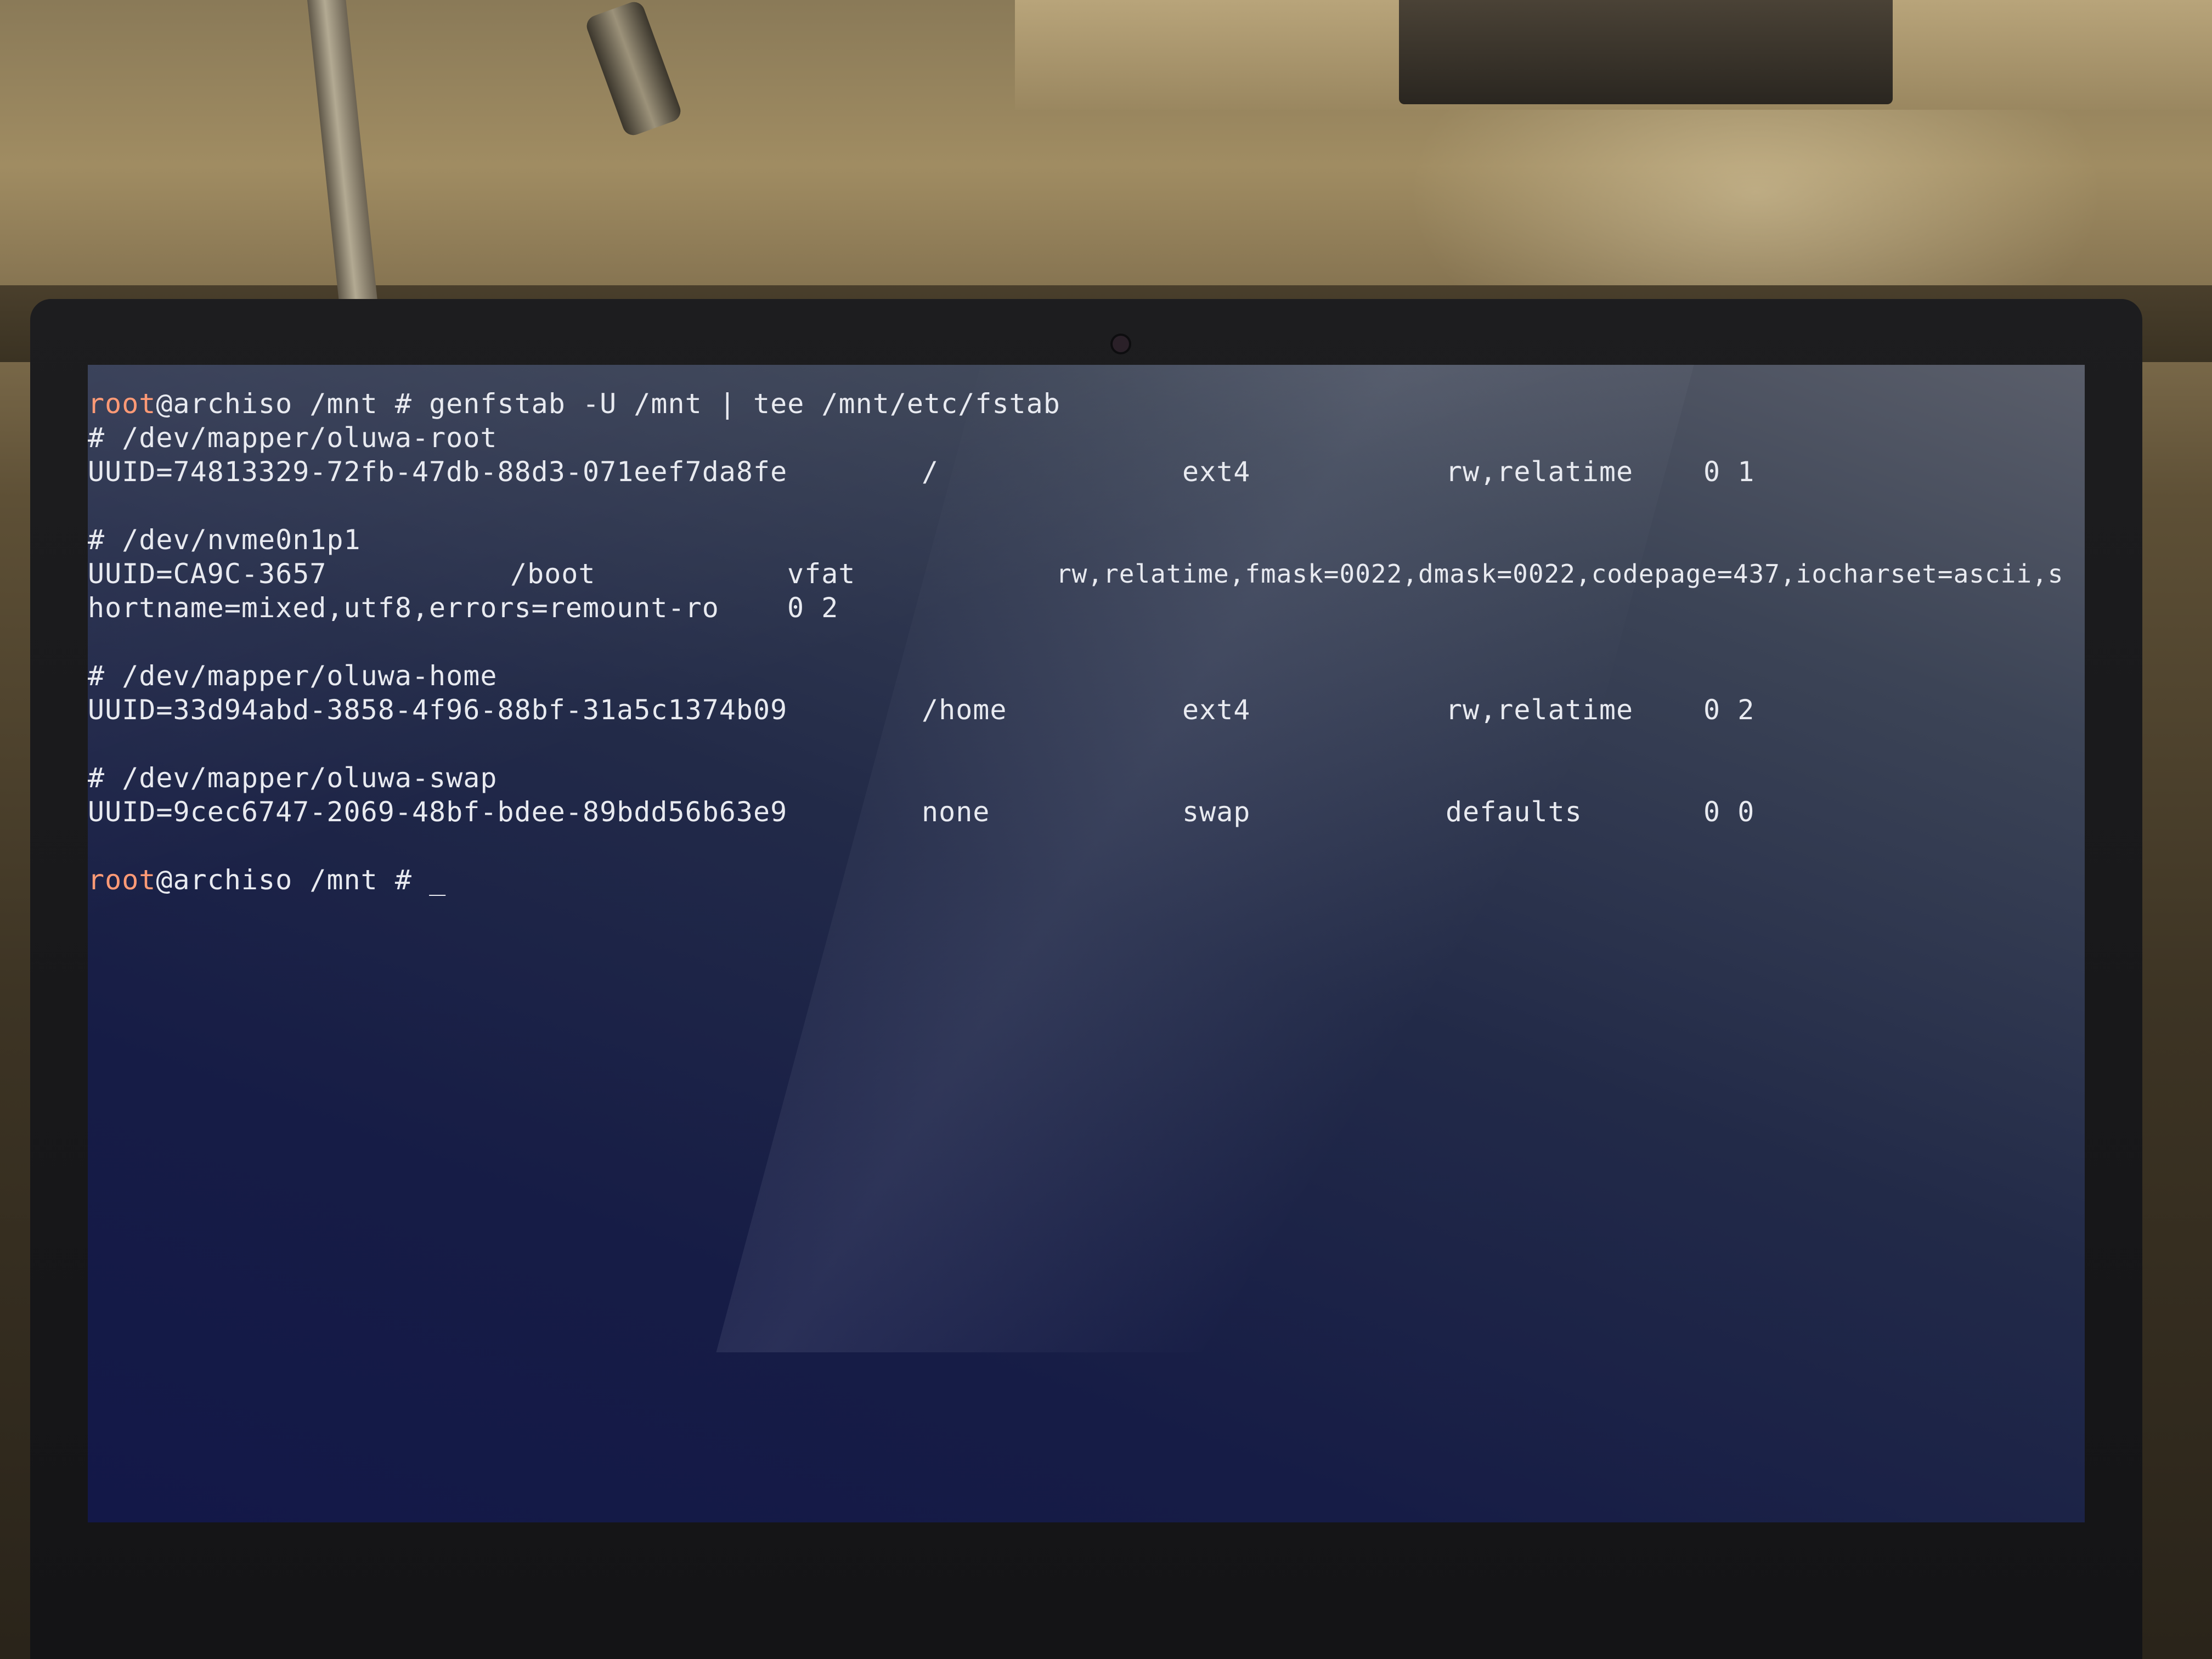 This screenshot has width=2212, height=1659. Describe the element at coordinates (821, 574) in the screenshot. I see `fstab-fstype: vfat` at that location.